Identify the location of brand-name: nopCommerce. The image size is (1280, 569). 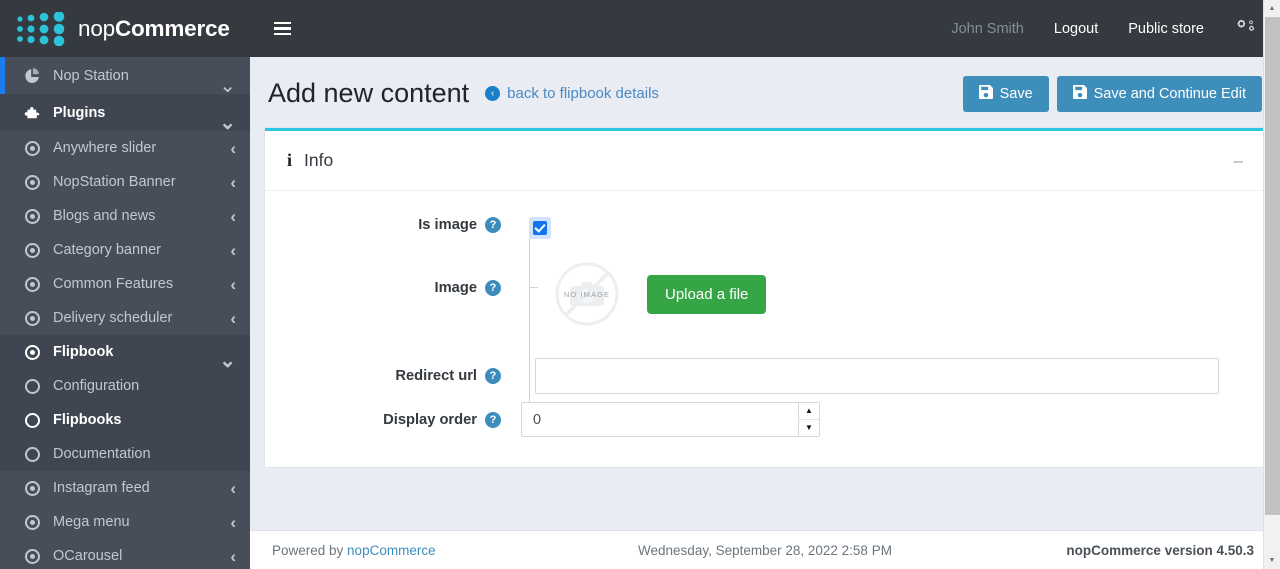
(154, 29).